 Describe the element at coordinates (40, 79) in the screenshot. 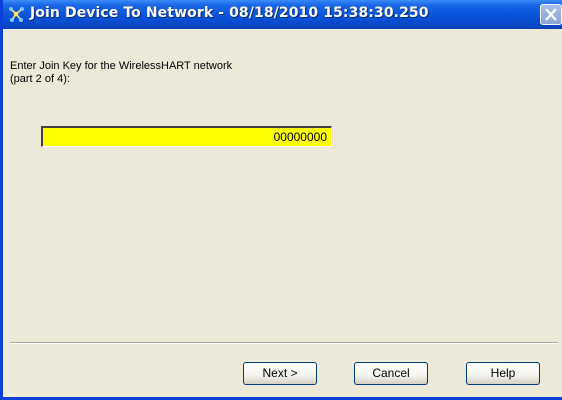

I see `prompt-line-2: (part 2 of 4):` at that location.